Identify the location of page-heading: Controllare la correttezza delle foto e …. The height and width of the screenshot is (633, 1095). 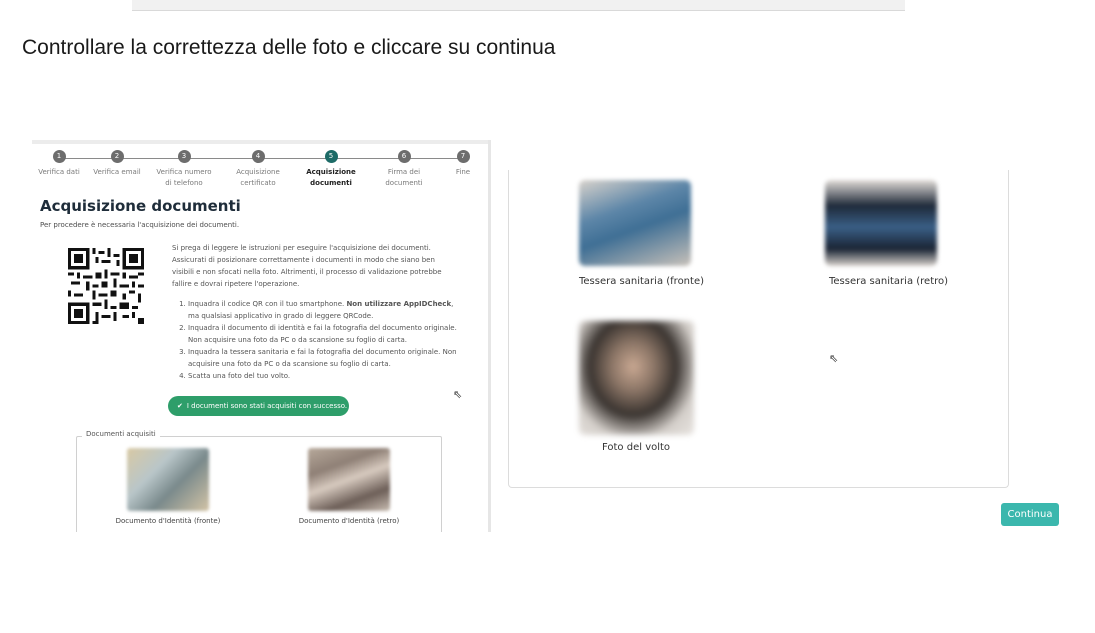
(289, 47).